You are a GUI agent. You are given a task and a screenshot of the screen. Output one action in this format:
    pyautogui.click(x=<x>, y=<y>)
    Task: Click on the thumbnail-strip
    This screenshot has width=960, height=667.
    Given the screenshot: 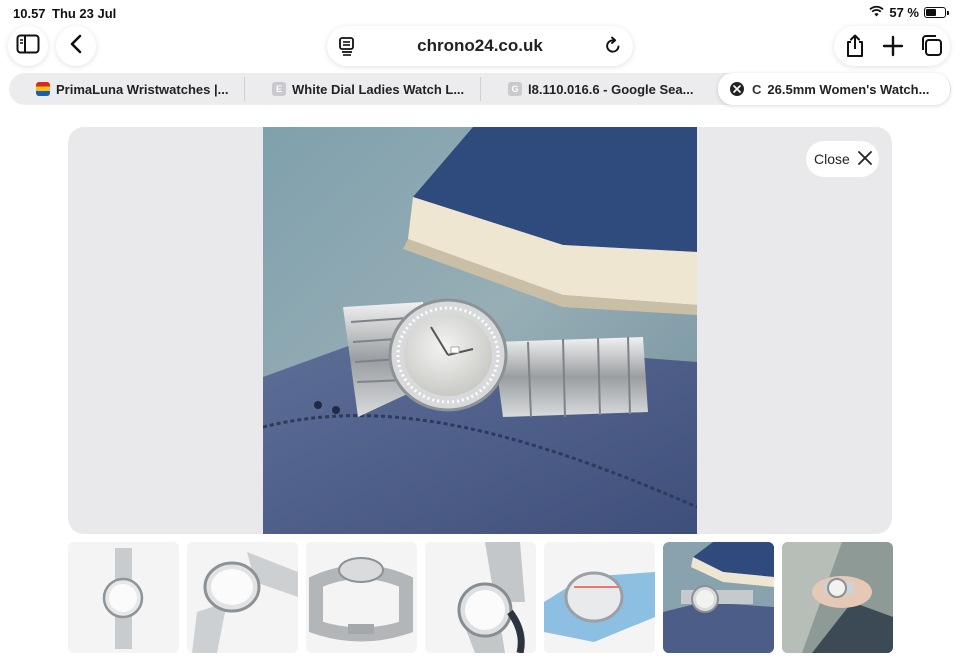 What is the action you would take?
    pyautogui.click(x=480, y=597)
    